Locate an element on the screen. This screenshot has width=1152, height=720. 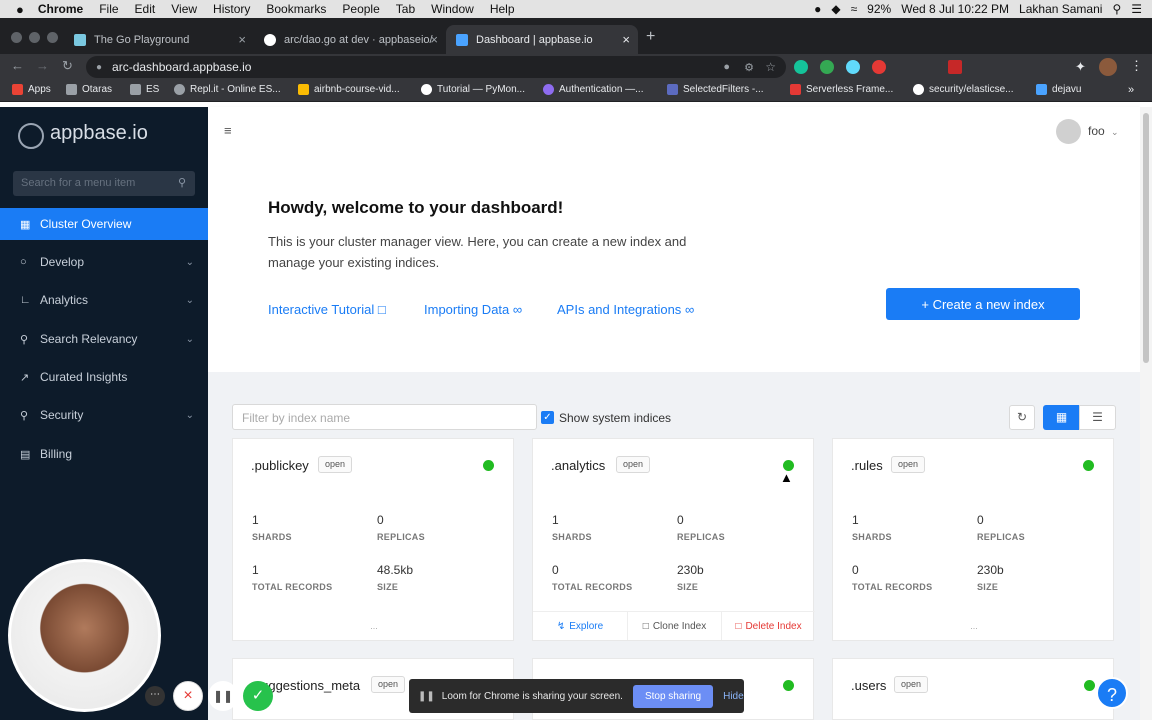
interactive-tutorial-link: Interactive Tutorial □ is located at coordinates (327, 309).